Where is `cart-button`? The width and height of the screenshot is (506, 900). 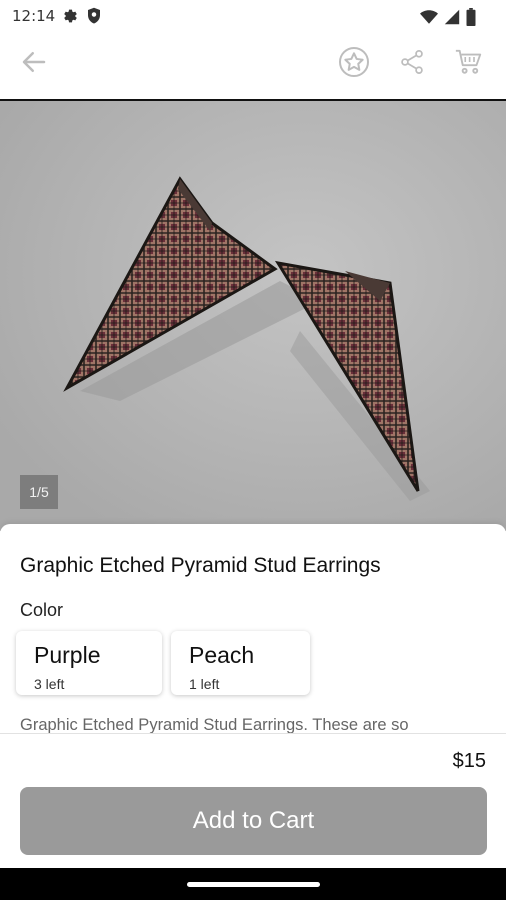 cart-button is located at coordinates (469, 64).